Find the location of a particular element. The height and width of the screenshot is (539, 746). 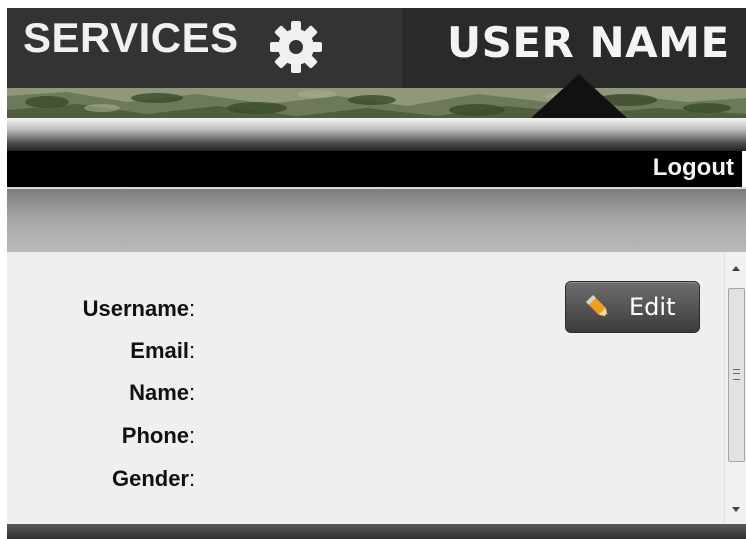

gear-icon is located at coordinates (296, 47).